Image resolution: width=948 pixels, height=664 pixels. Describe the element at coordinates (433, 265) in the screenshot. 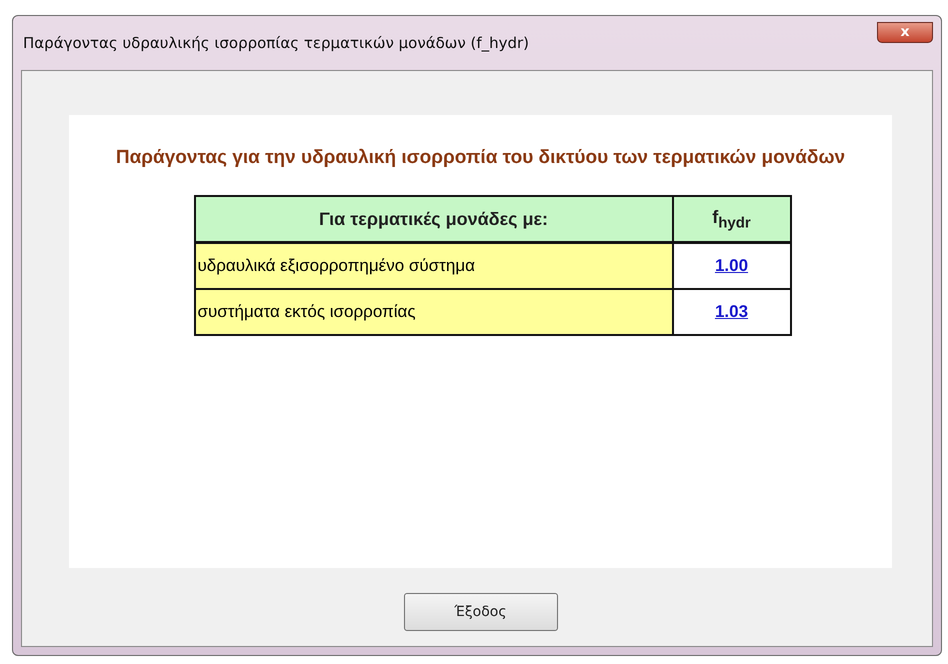

I see `table-cell: υδραυλικά εξισορροπημένο σύστημα` at that location.